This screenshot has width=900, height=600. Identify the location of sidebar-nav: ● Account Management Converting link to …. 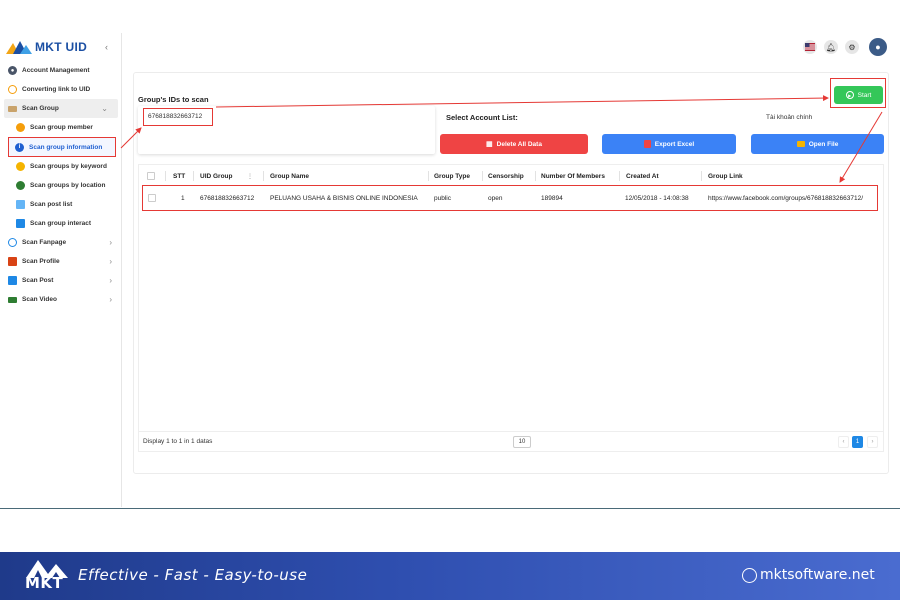
(61, 185).